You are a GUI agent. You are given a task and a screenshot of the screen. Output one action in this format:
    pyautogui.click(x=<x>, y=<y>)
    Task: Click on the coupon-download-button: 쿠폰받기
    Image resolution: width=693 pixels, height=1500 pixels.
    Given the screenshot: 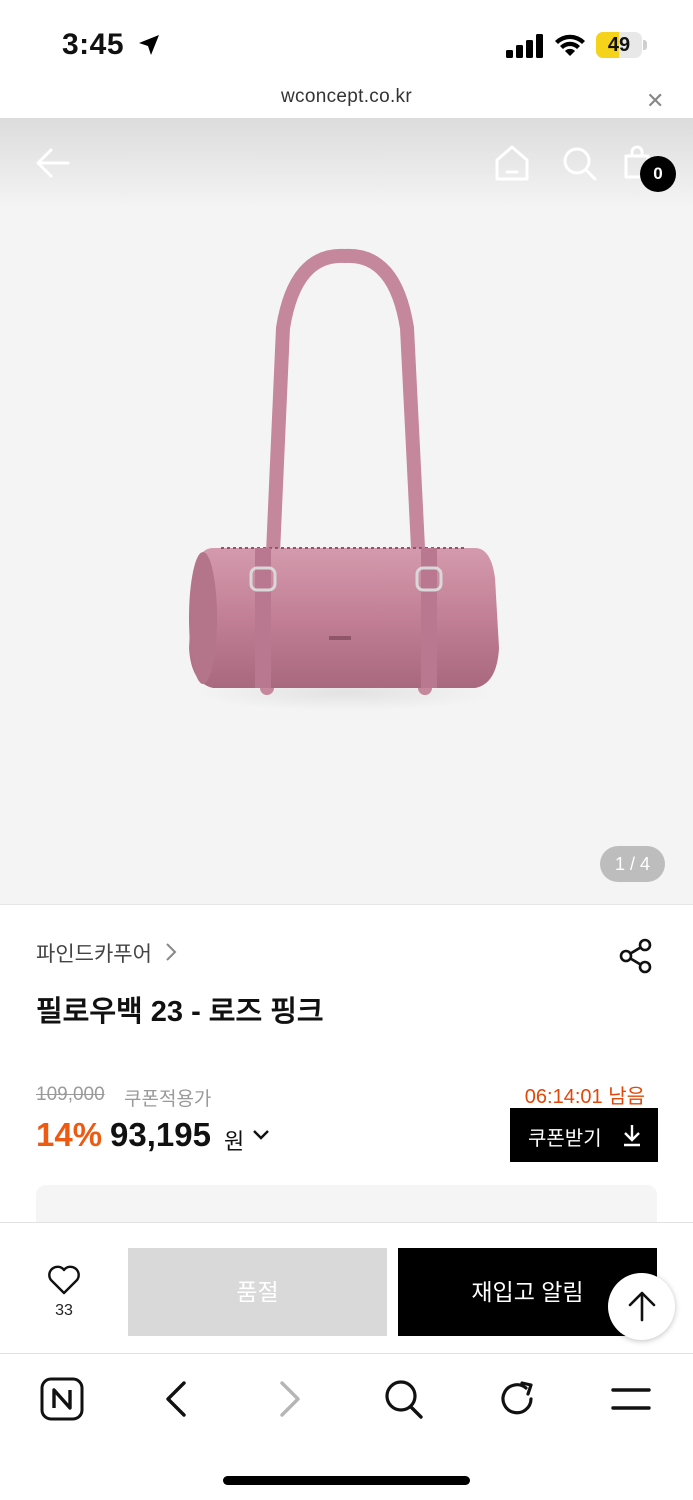 What is the action you would take?
    pyautogui.click(x=584, y=1135)
    